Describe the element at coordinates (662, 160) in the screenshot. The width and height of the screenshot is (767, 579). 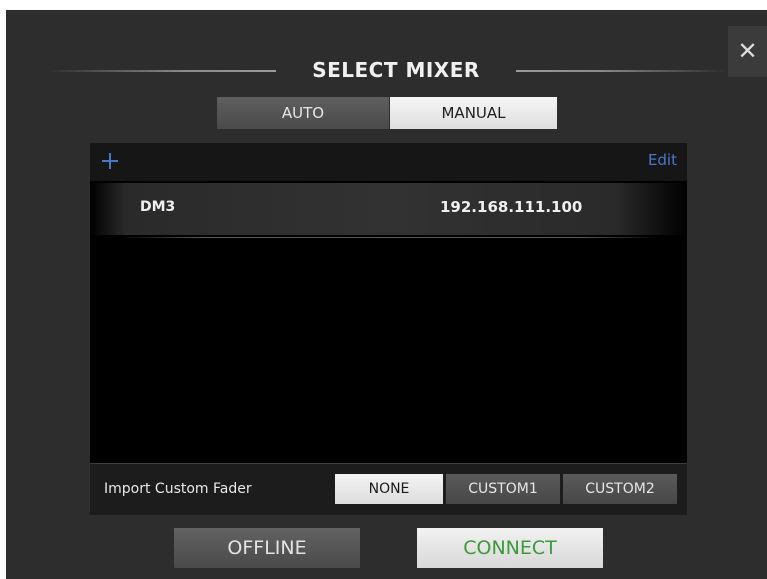
I see `edit-button: Edit` at that location.